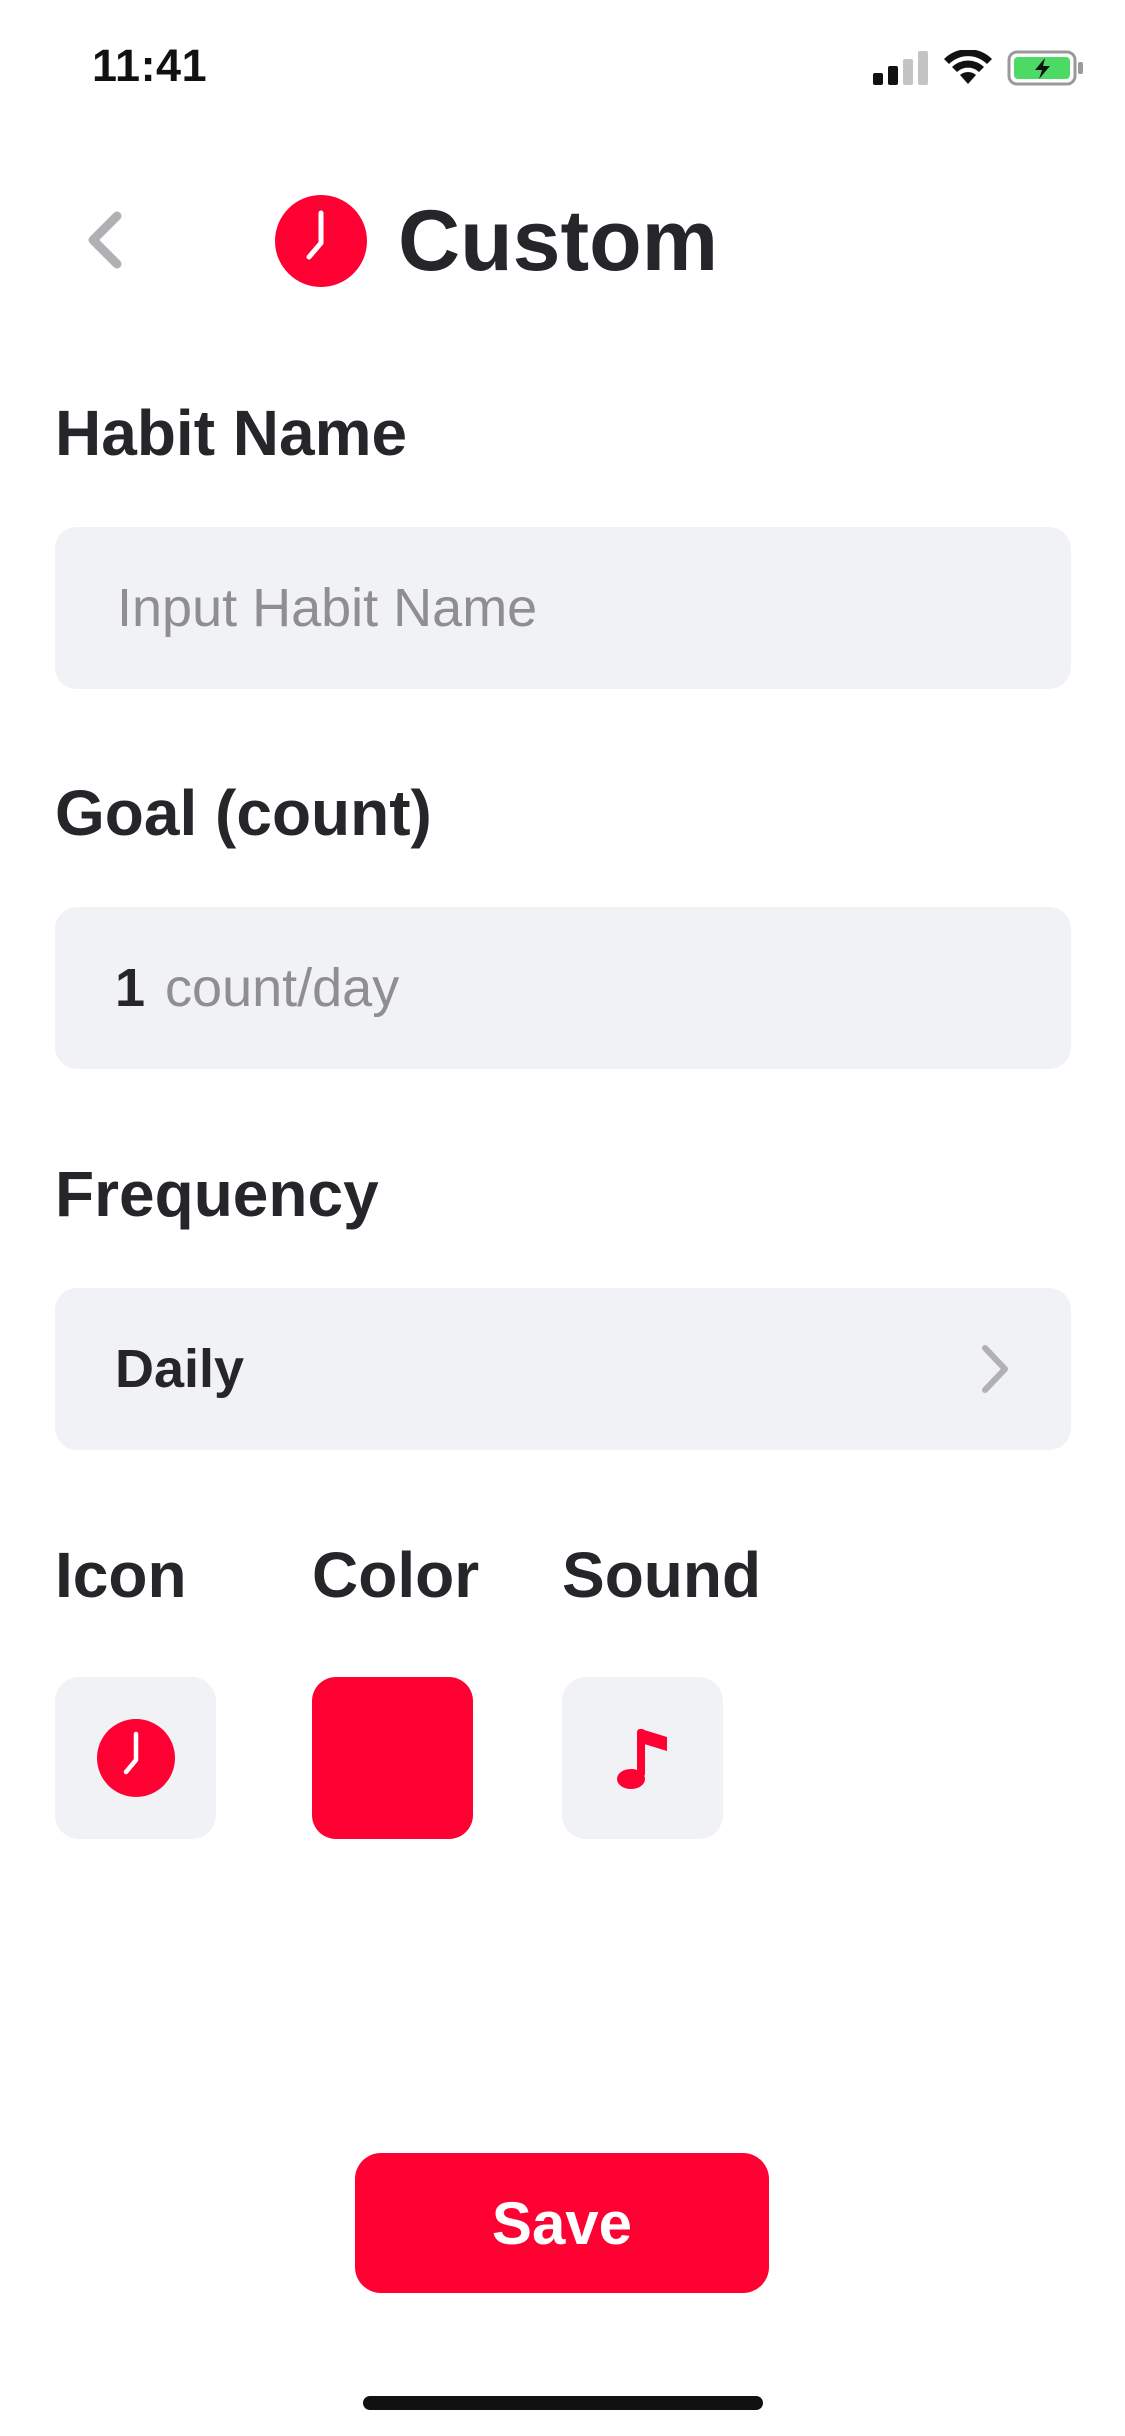  What do you see at coordinates (231, 433) in the screenshot?
I see `habit-name-label: Habit Name` at bounding box center [231, 433].